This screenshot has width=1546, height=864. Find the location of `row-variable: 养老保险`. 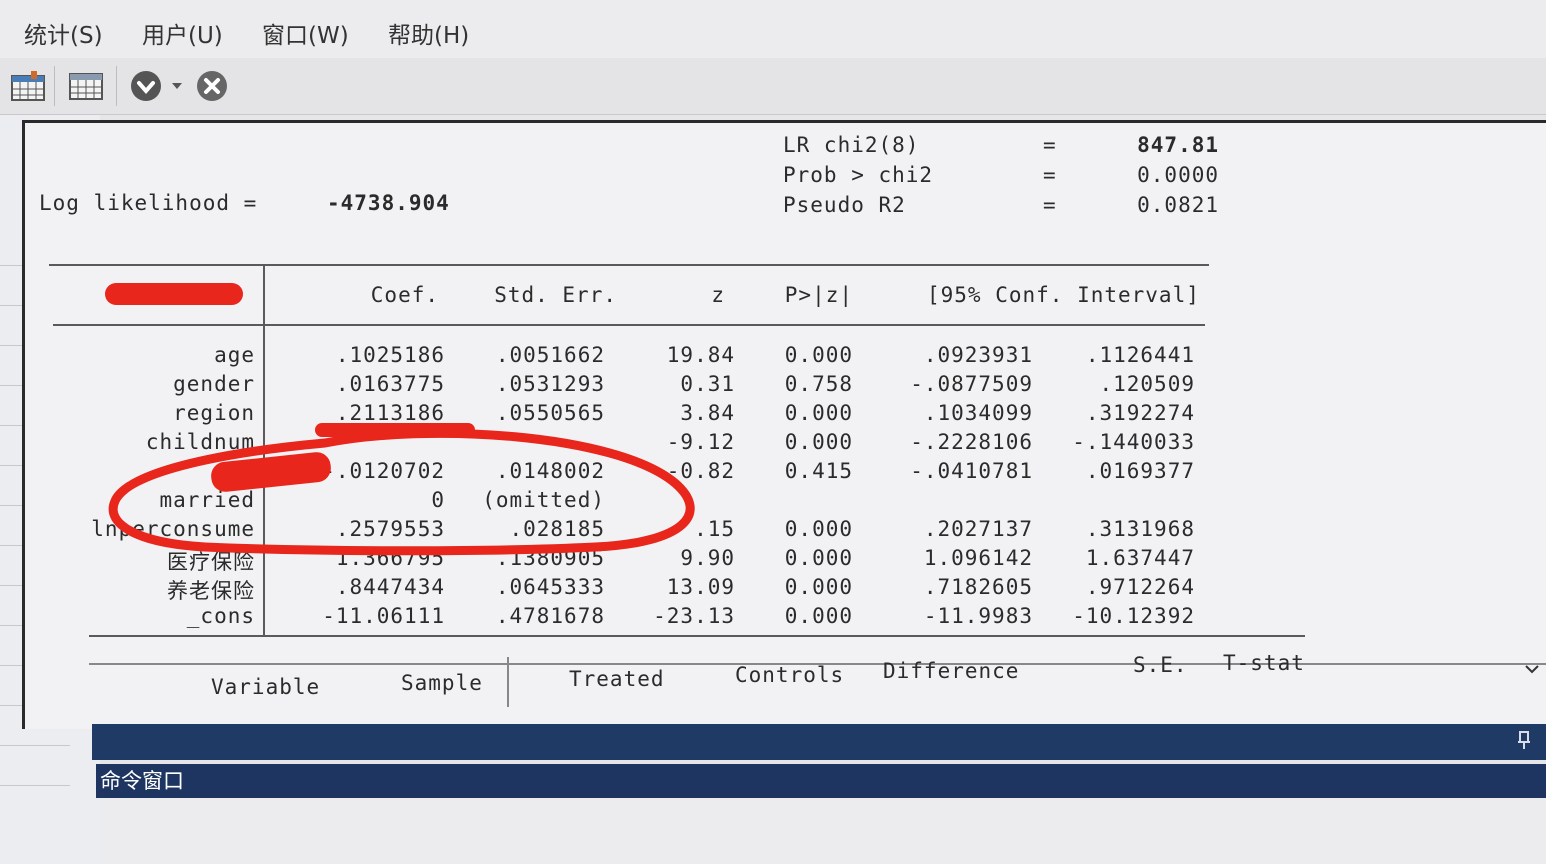

row-variable: 养老保险 is located at coordinates (211, 591).